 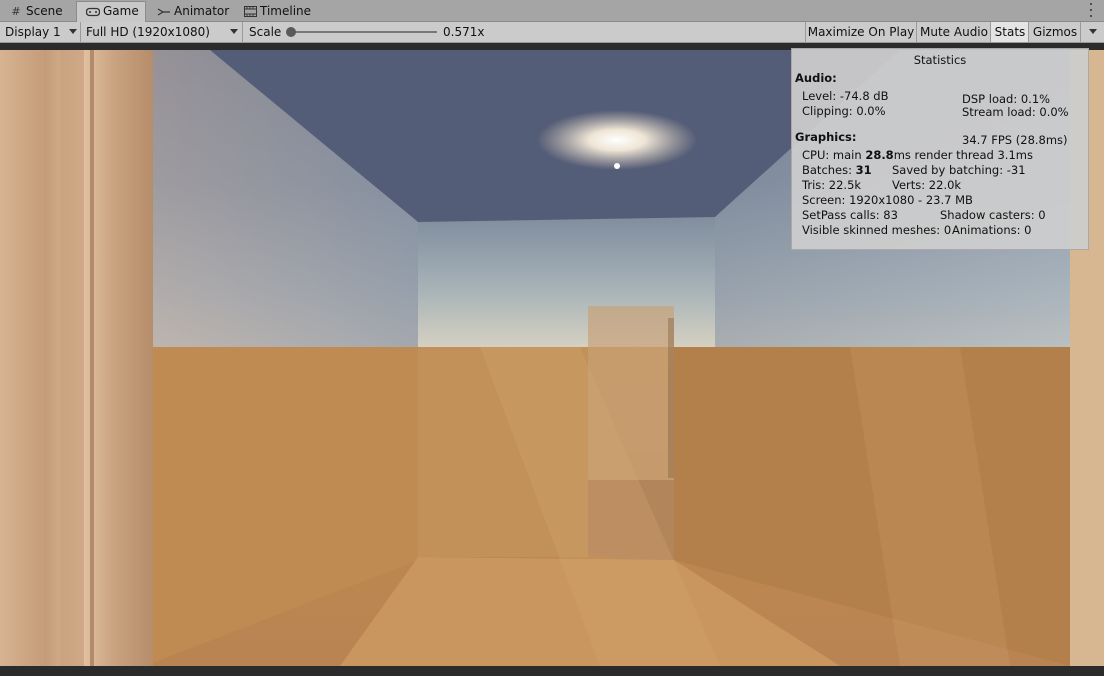 What do you see at coordinates (963, 155) in the screenshot?
I see `cpu-suffix: ms render thread 3.1ms` at bounding box center [963, 155].